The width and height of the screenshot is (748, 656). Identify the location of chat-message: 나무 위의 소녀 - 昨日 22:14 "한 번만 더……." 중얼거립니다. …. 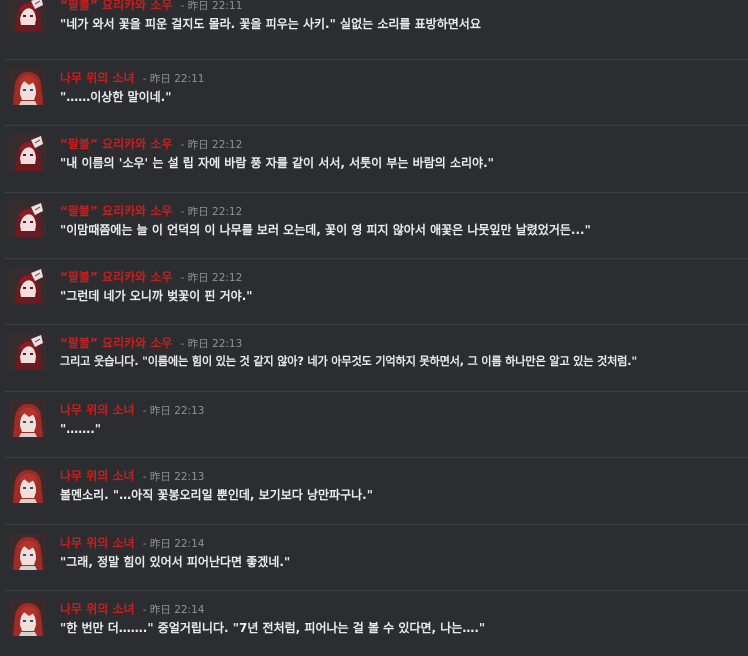
(374, 623).